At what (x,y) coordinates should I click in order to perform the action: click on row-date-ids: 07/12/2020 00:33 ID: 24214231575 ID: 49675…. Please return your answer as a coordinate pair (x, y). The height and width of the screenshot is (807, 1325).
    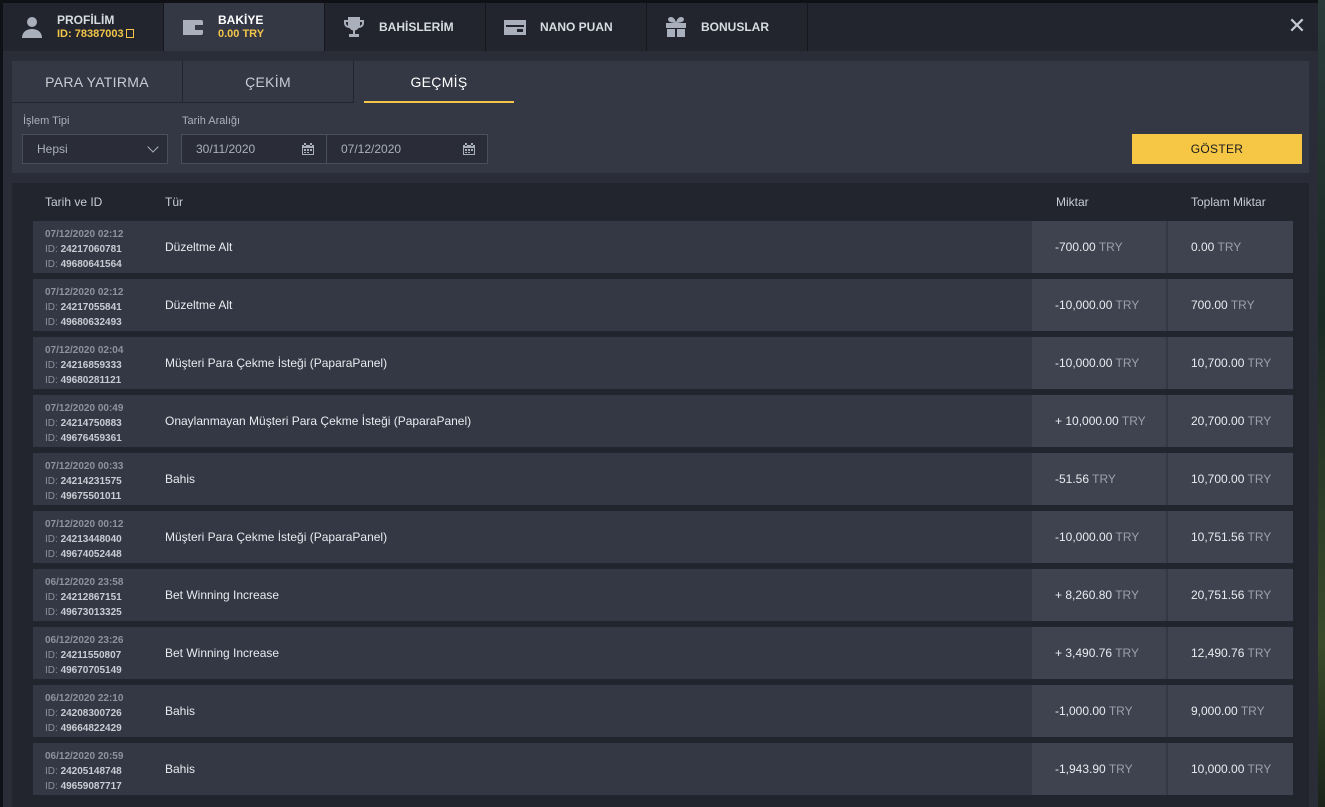
    Looking at the image, I should click on (84, 481).